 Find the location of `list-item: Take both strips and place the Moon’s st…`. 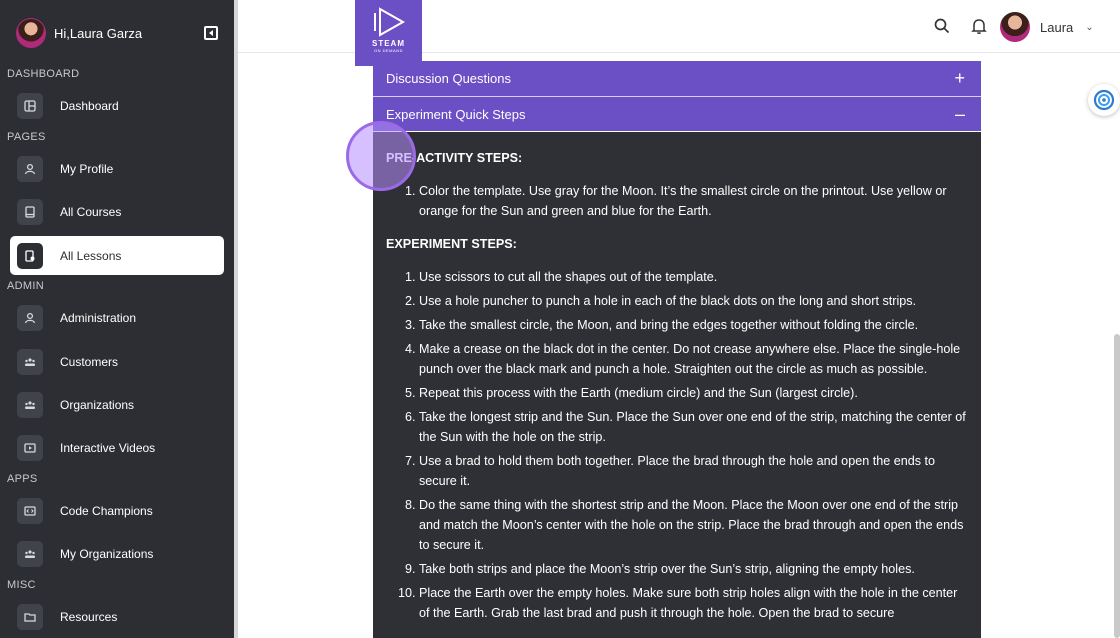

list-item: Take both strips and place the Moon’s st… is located at coordinates (693, 569).